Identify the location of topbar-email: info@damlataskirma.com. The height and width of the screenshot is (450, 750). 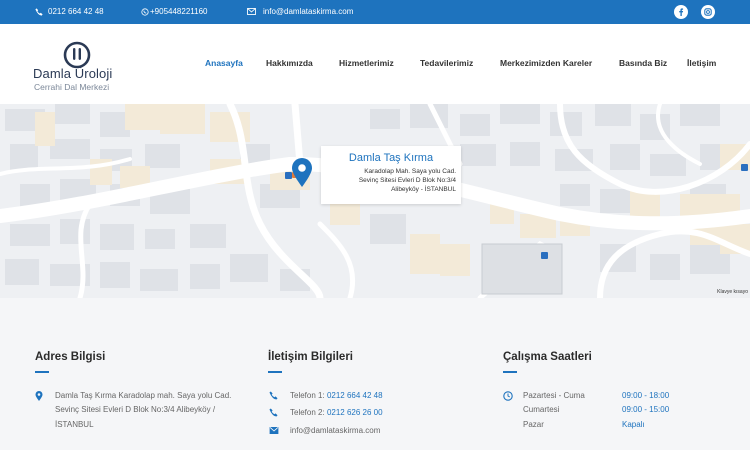
(300, 11).